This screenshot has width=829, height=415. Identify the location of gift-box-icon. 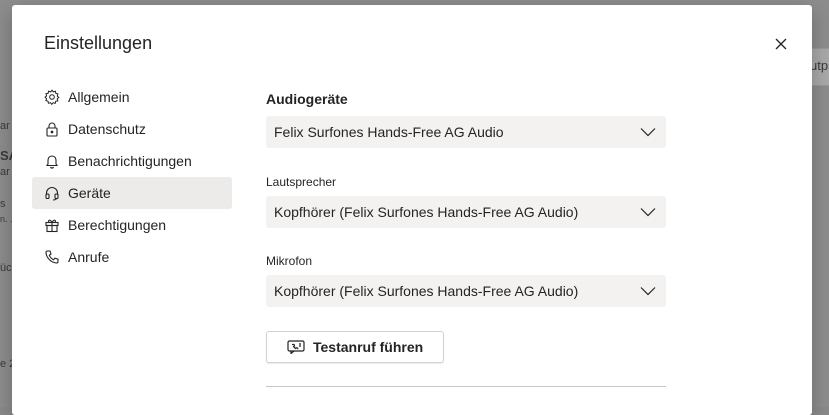
(52, 225).